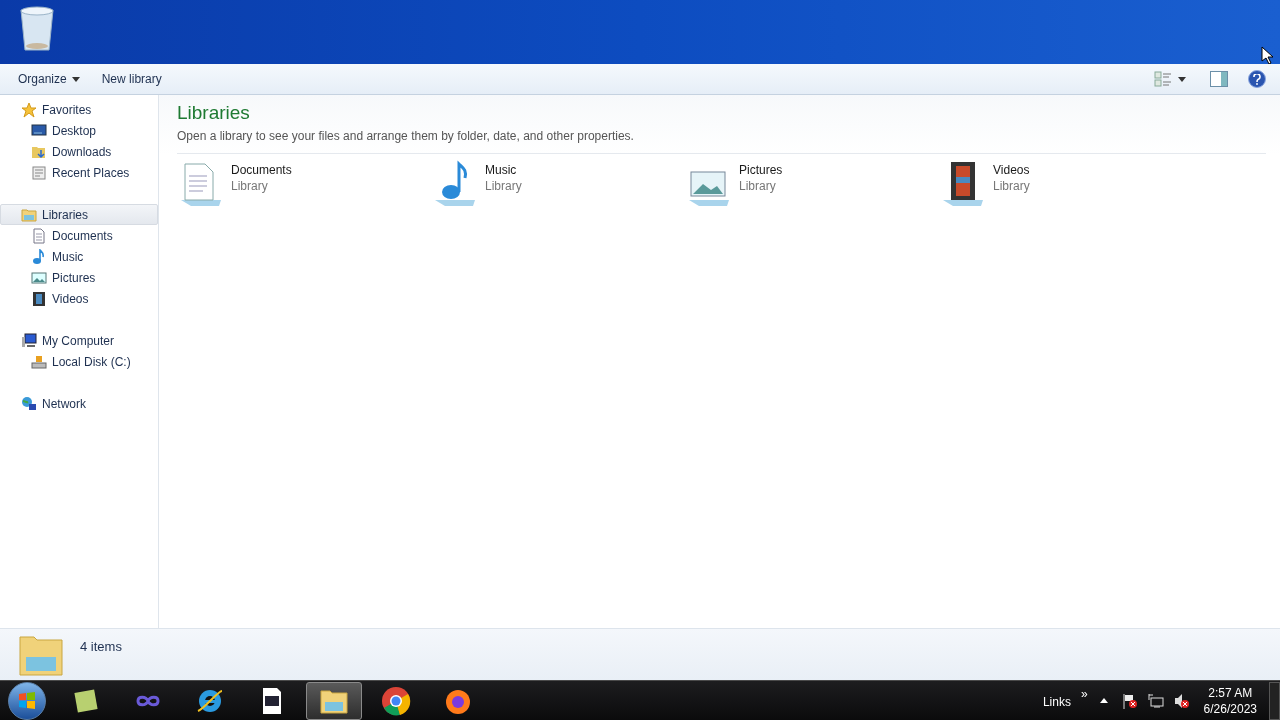 The height and width of the screenshot is (720, 1280). Describe the element at coordinates (39, 130) in the screenshot. I see `monitor-icon` at that location.